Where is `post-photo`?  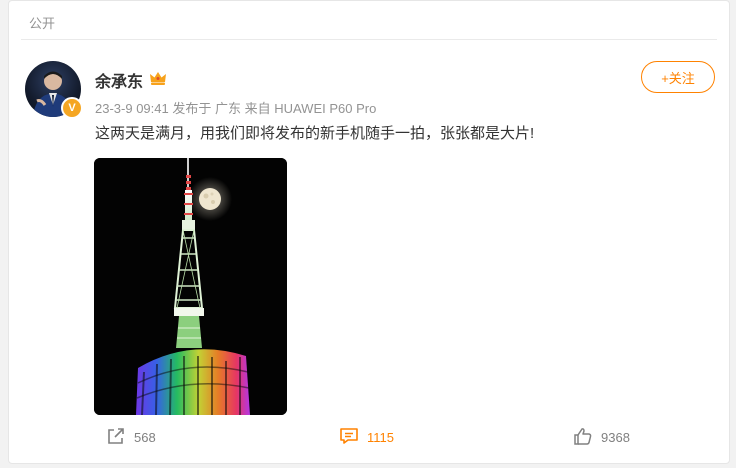 post-photo is located at coordinates (190, 286).